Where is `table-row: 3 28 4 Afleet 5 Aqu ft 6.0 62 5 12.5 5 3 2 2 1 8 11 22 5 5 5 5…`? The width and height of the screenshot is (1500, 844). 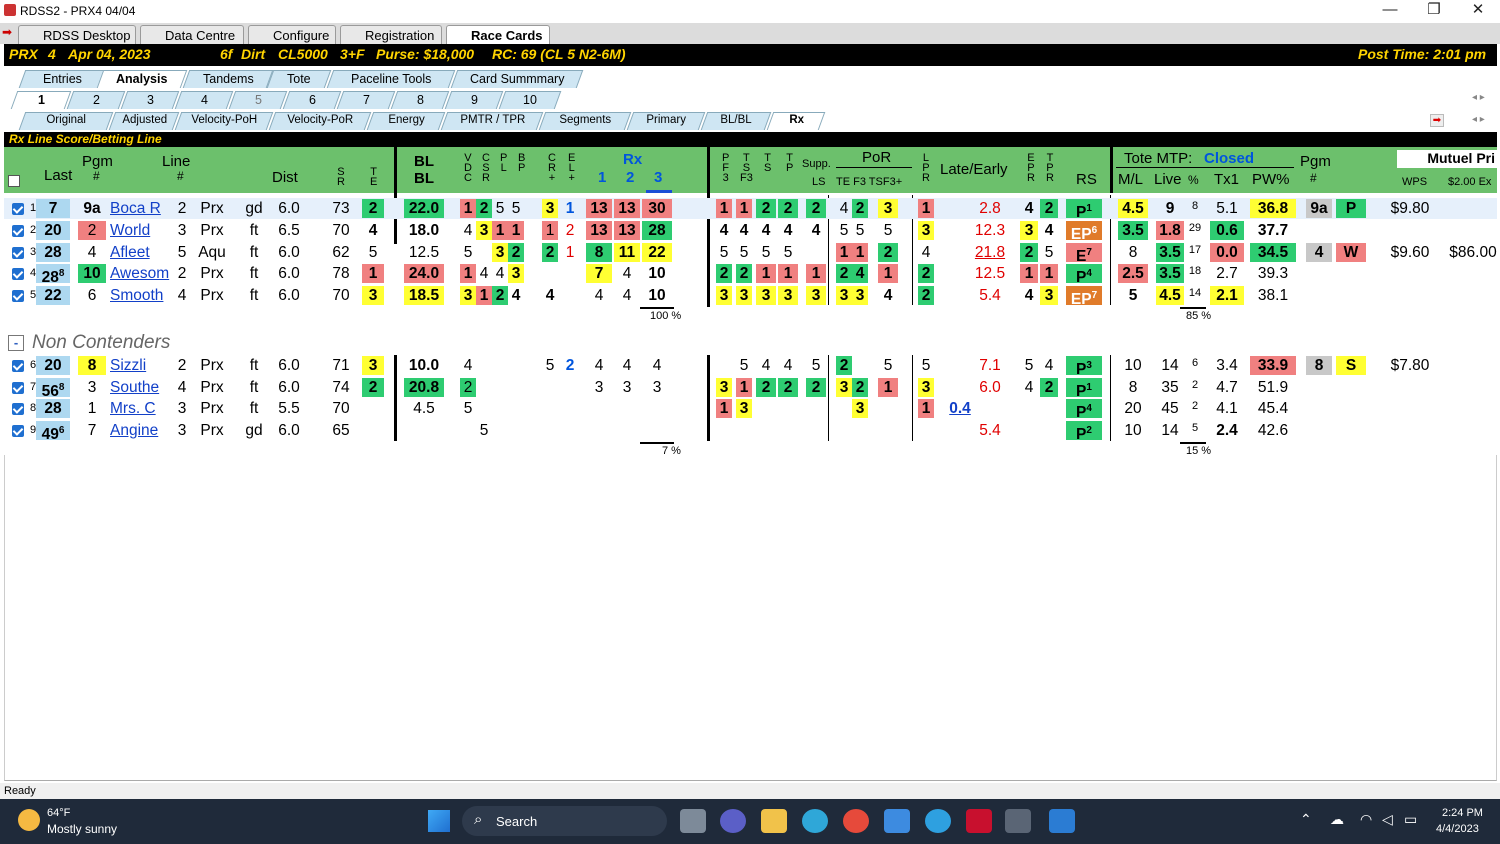
table-row: 3 28 4 Afleet 5 Aqu ft 6.0 62 5 12.5 5 3 2 2 1 8 11 22 5 5 5 5… is located at coordinates (750, 253).